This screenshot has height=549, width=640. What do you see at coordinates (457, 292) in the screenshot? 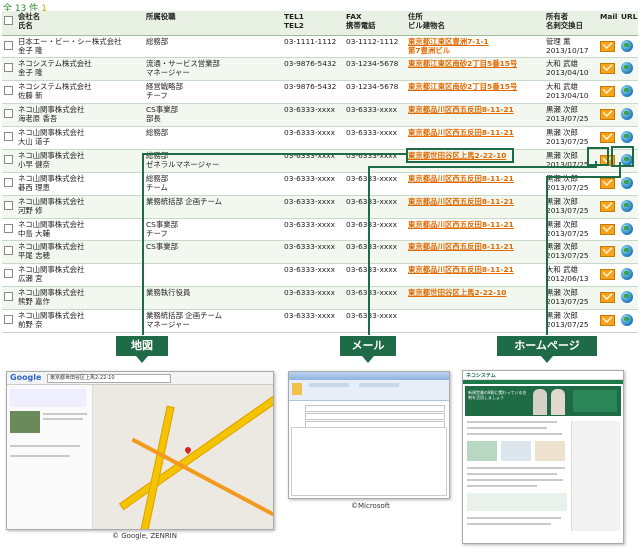
I see `address-link: 東京都世田谷区上馬2-22-10` at bounding box center [457, 292].